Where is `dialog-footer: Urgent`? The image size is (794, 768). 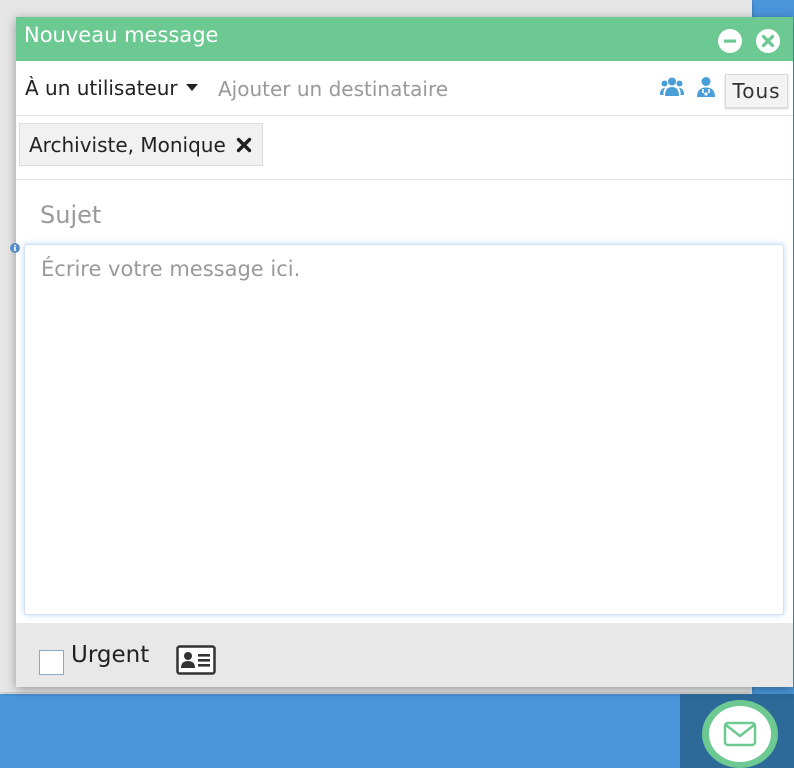
dialog-footer: Urgent is located at coordinates (404, 655).